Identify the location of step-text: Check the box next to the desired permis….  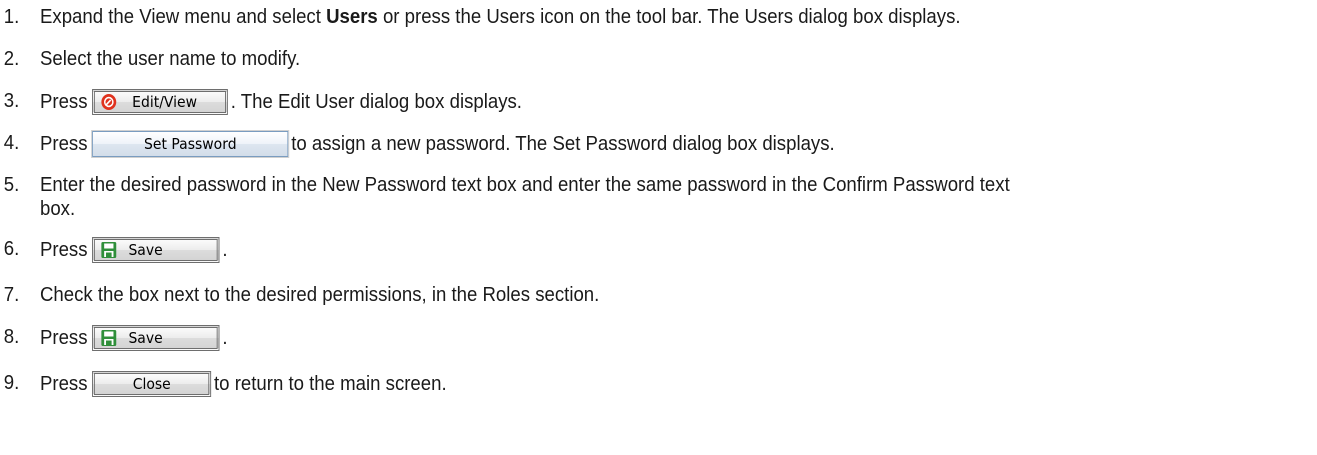
(319, 295).